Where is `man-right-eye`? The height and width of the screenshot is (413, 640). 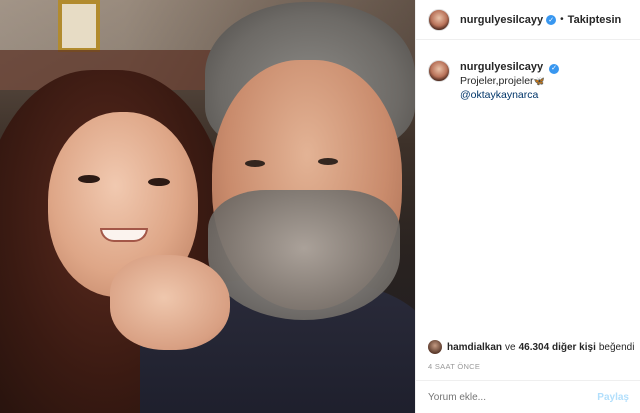
man-right-eye is located at coordinates (328, 161).